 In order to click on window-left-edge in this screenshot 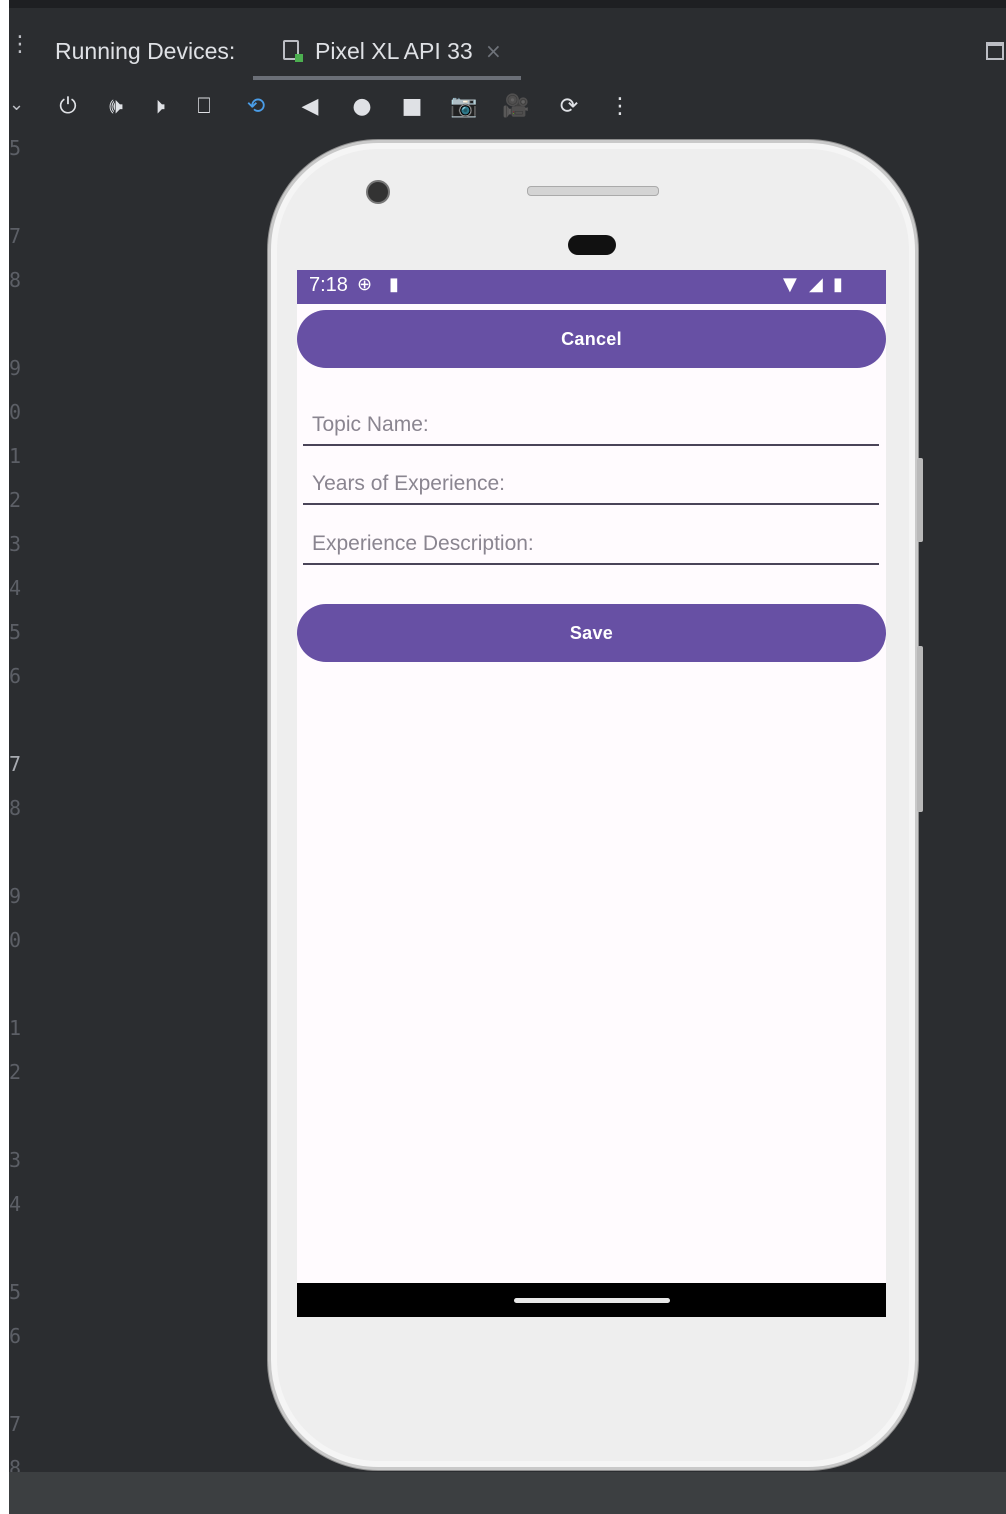, I will do `click(4, 757)`.